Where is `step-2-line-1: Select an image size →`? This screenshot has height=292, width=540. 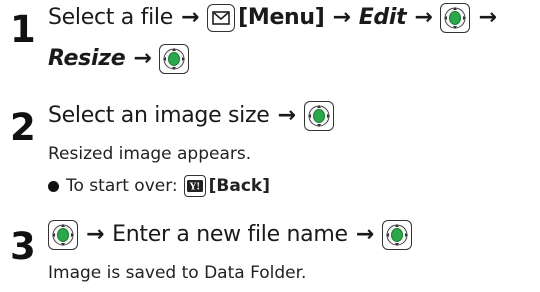 step-2-line-1: Select an image size → is located at coordinates (191, 116).